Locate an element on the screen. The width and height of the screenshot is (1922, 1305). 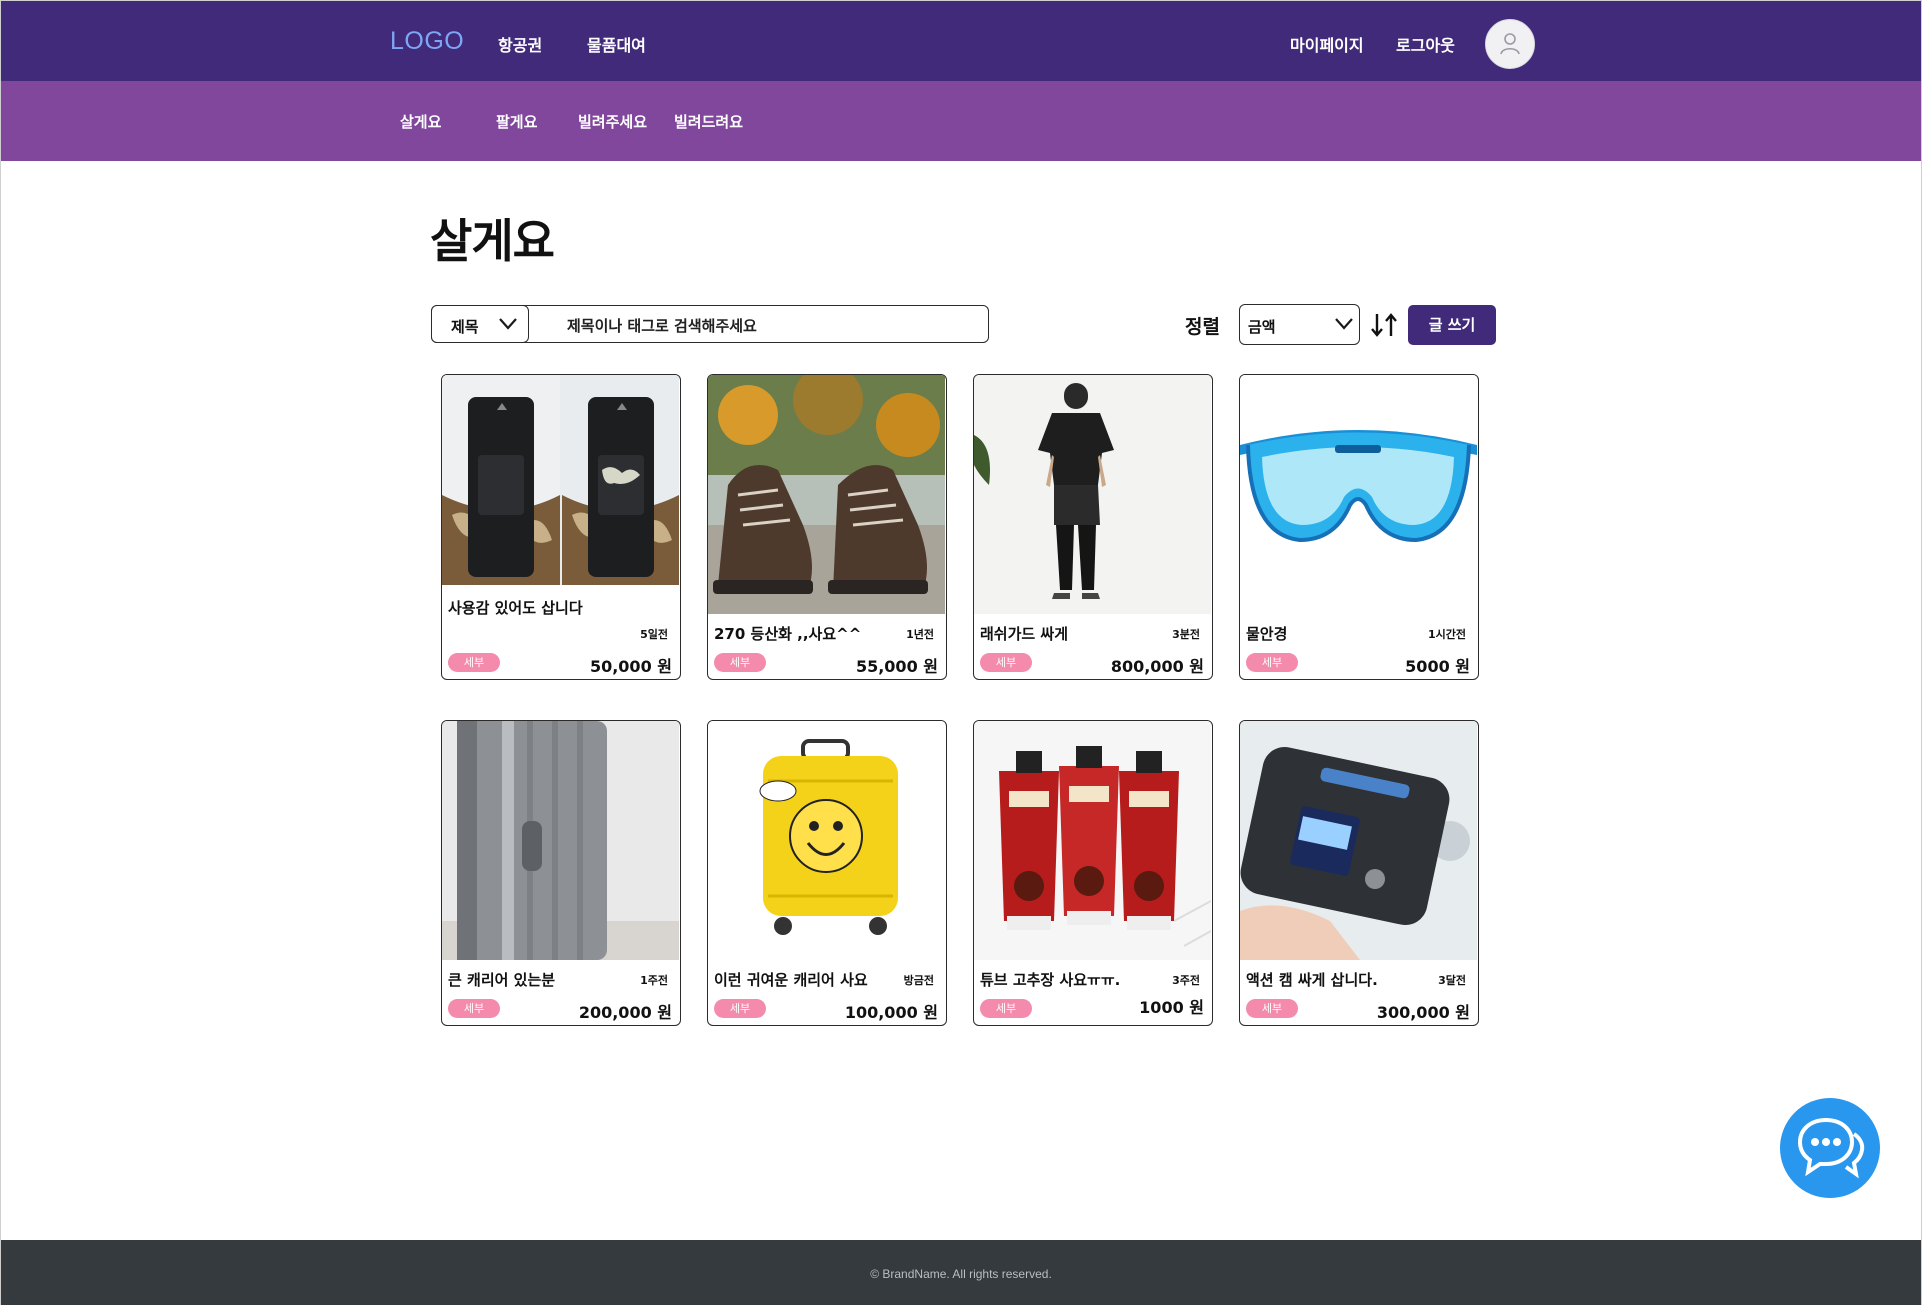
product-card: 큰 캐리어 있는분 1주전 세부 200,000 원 is located at coordinates (561, 873).